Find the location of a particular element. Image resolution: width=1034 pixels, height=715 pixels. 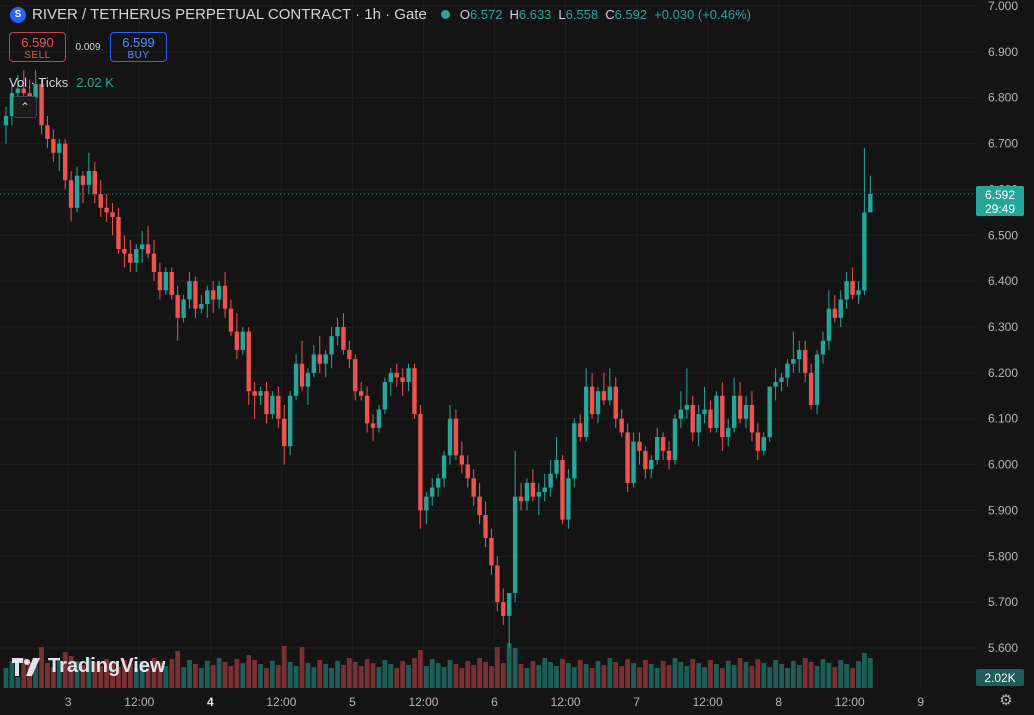

trade-panel: 6.590 SELL 0.009 6.599 BUY is located at coordinates (88, 47).